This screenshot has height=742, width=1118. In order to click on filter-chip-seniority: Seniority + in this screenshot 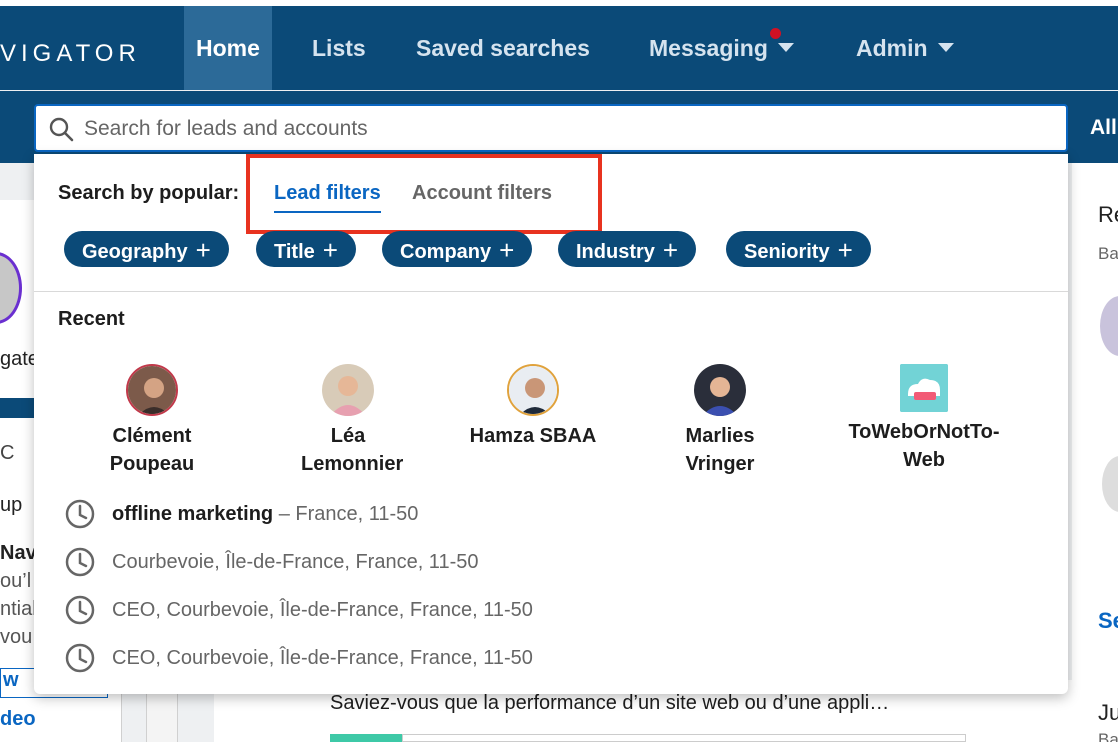, I will do `click(798, 249)`.